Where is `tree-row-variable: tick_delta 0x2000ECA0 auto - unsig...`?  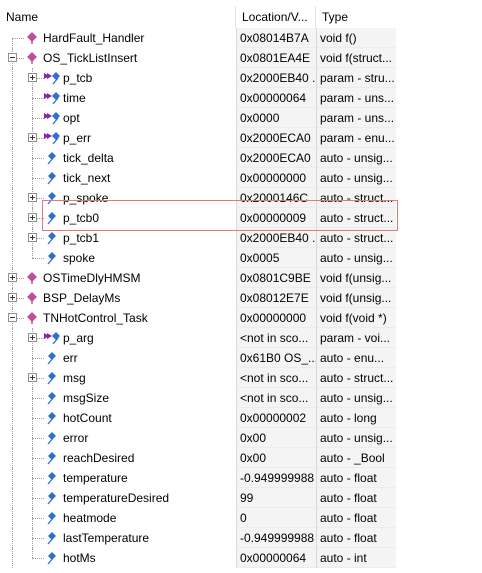
tree-row-variable: tick_delta 0x2000ECA0 auto - unsig... is located at coordinates (198, 158).